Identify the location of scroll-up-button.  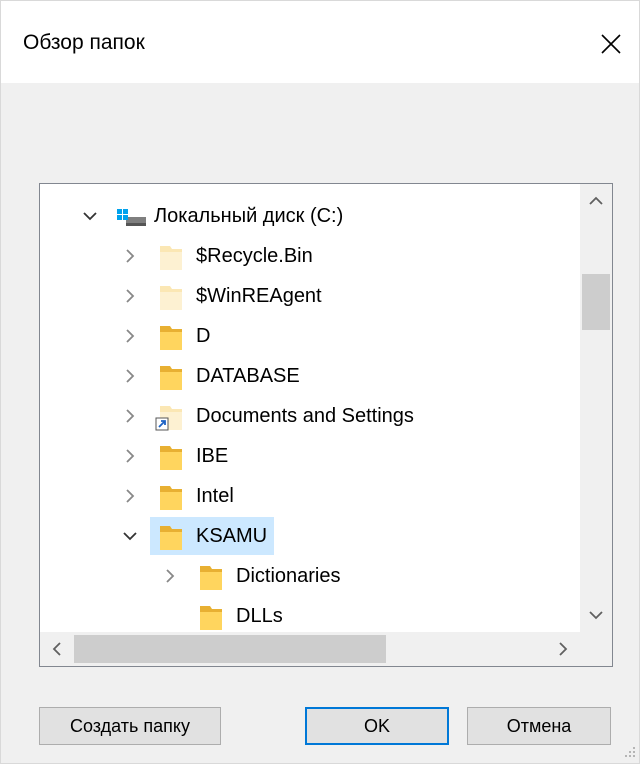
(596, 201).